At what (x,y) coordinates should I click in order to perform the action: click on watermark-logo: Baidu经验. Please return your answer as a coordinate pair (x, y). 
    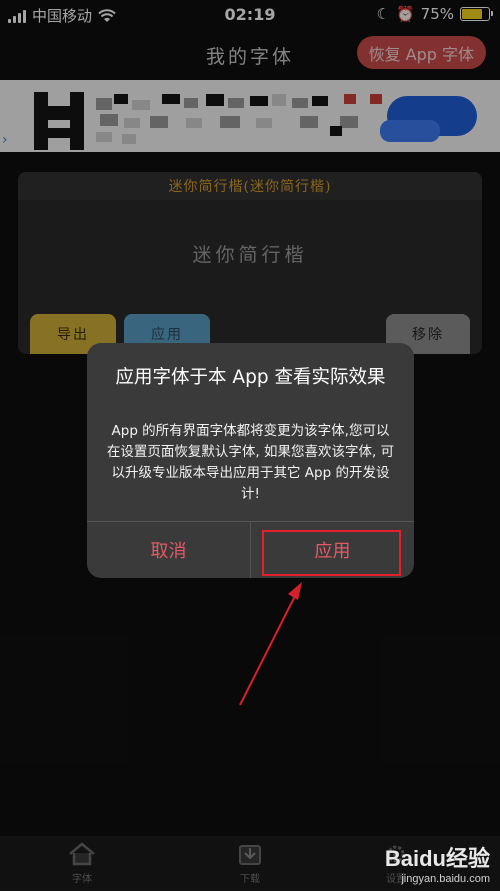
    Looking at the image, I should click on (437, 858).